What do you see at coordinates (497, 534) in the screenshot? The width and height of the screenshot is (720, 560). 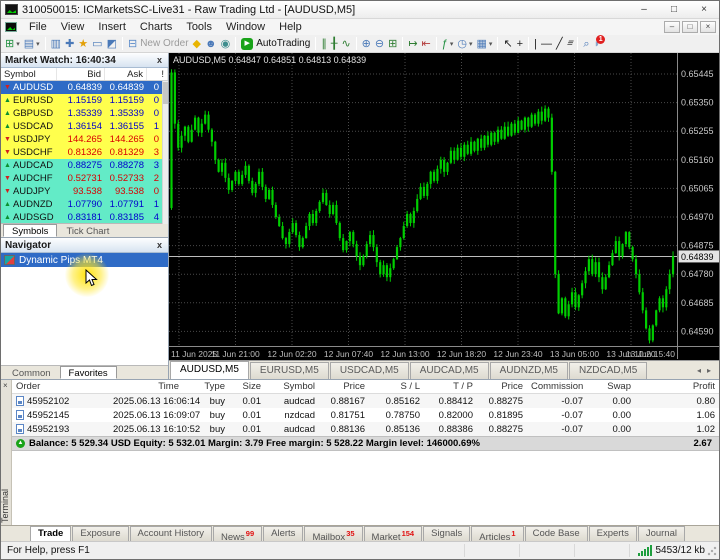 I see `terminal-tab-articles: Articles1` at bounding box center [497, 534].